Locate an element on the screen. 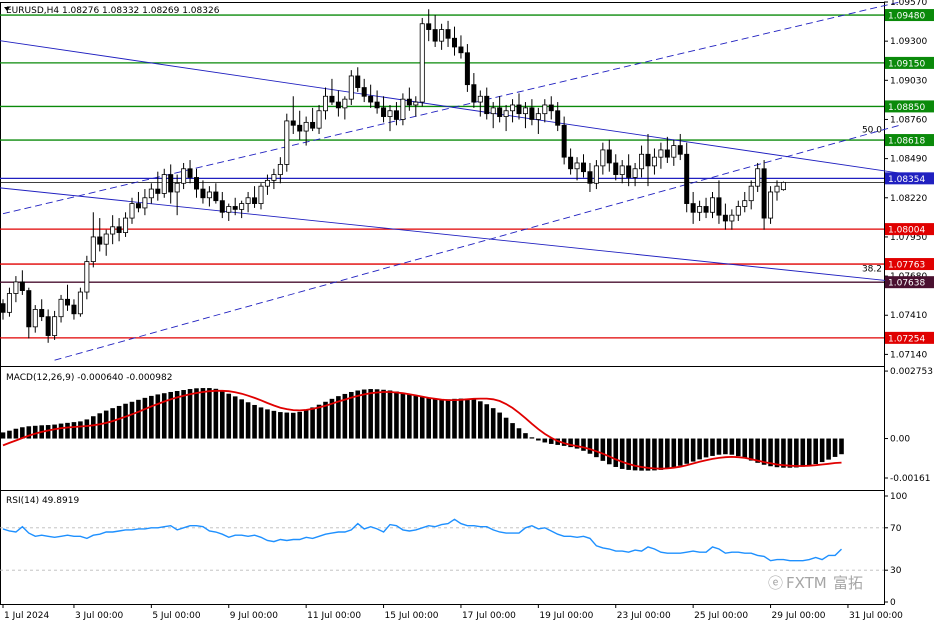 The height and width of the screenshot is (624, 936). price-tick-label: 1.08760 is located at coordinates (908, 120).